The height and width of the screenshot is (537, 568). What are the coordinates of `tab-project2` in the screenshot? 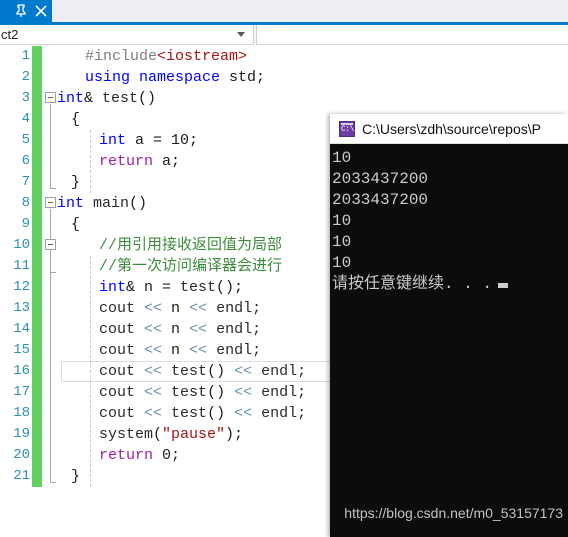 It's located at (26, 11).